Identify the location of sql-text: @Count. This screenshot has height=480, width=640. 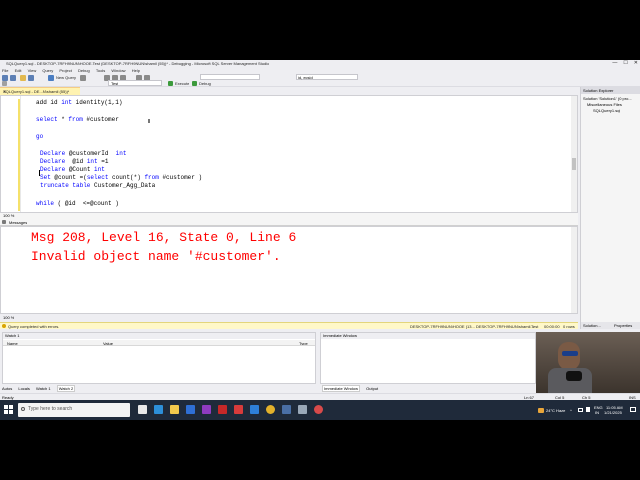
(80, 169).